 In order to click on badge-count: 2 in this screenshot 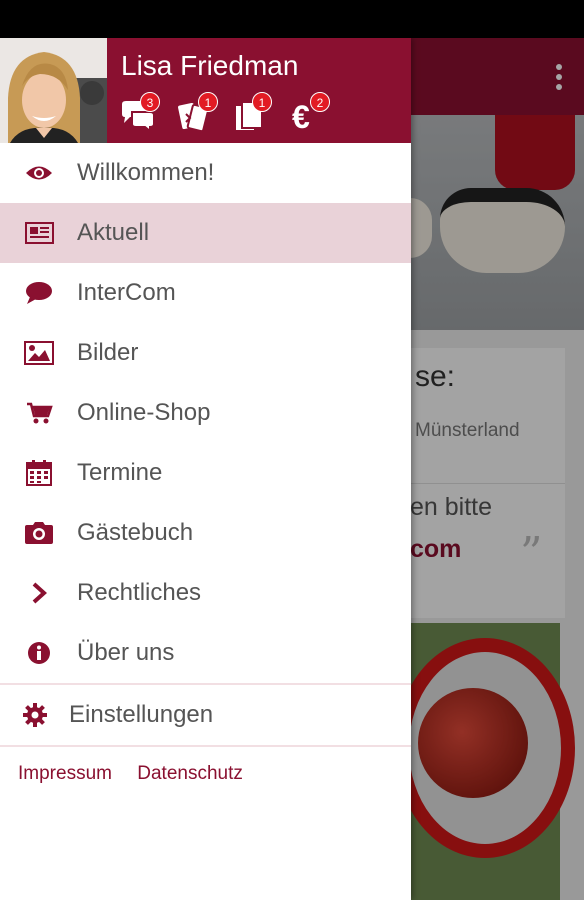, I will do `click(320, 102)`.